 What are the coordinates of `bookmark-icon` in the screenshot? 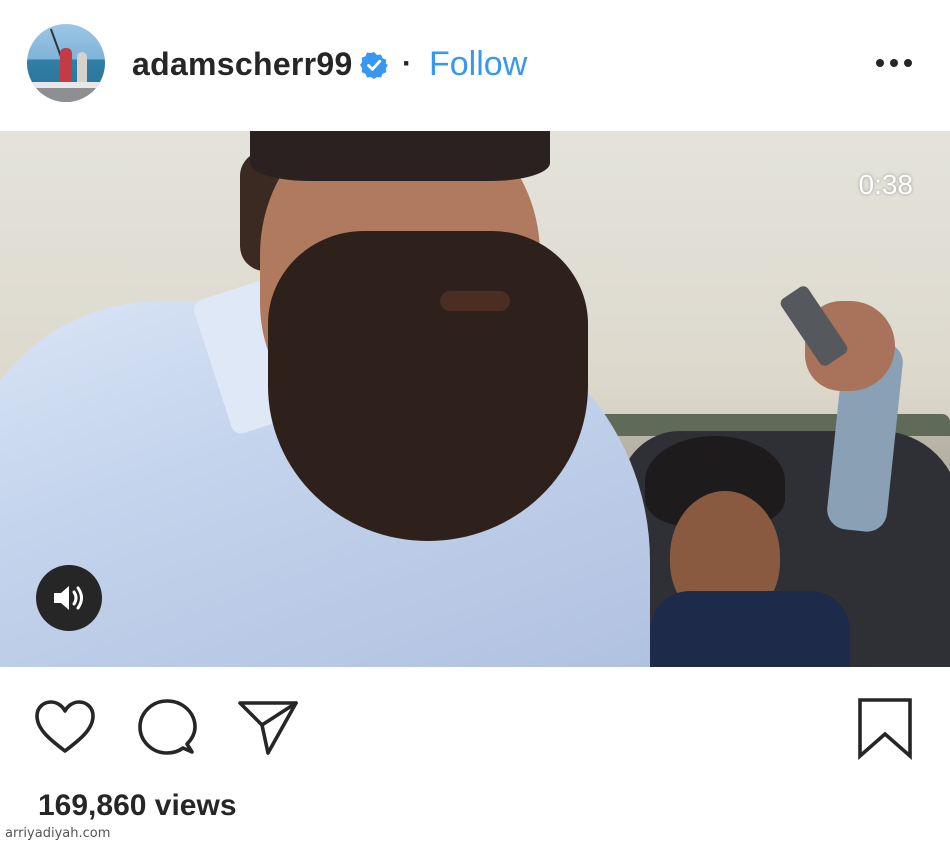 It's located at (885, 728).